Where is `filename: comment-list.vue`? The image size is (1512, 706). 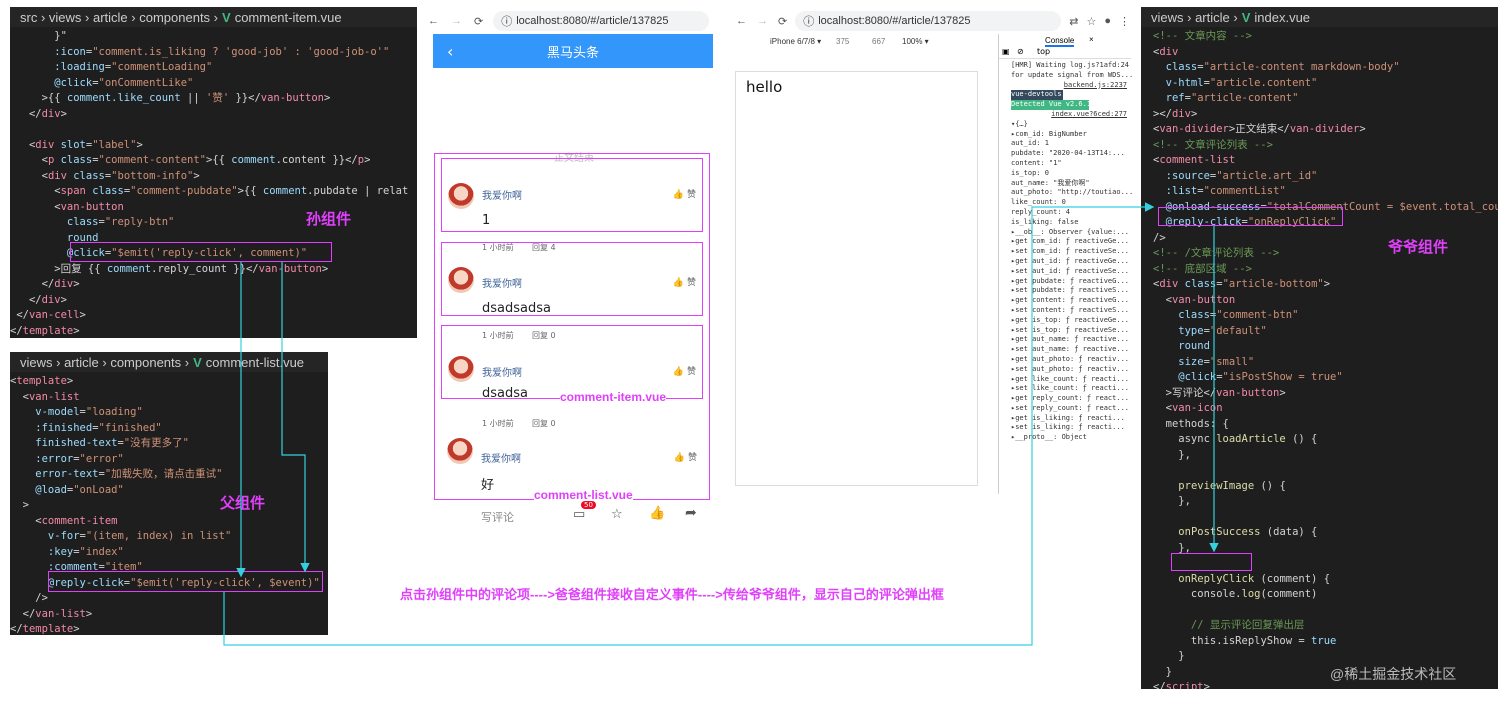 filename: comment-list.vue is located at coordinates (255, 362).